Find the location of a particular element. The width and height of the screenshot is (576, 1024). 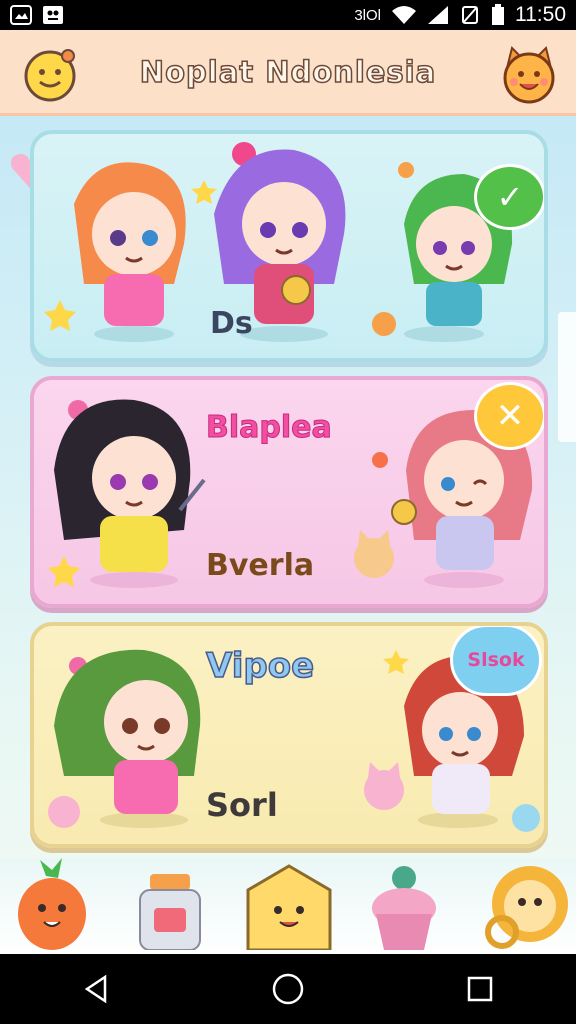

status-right: 3lOl 11:50 is located at coordinates (460, 15).